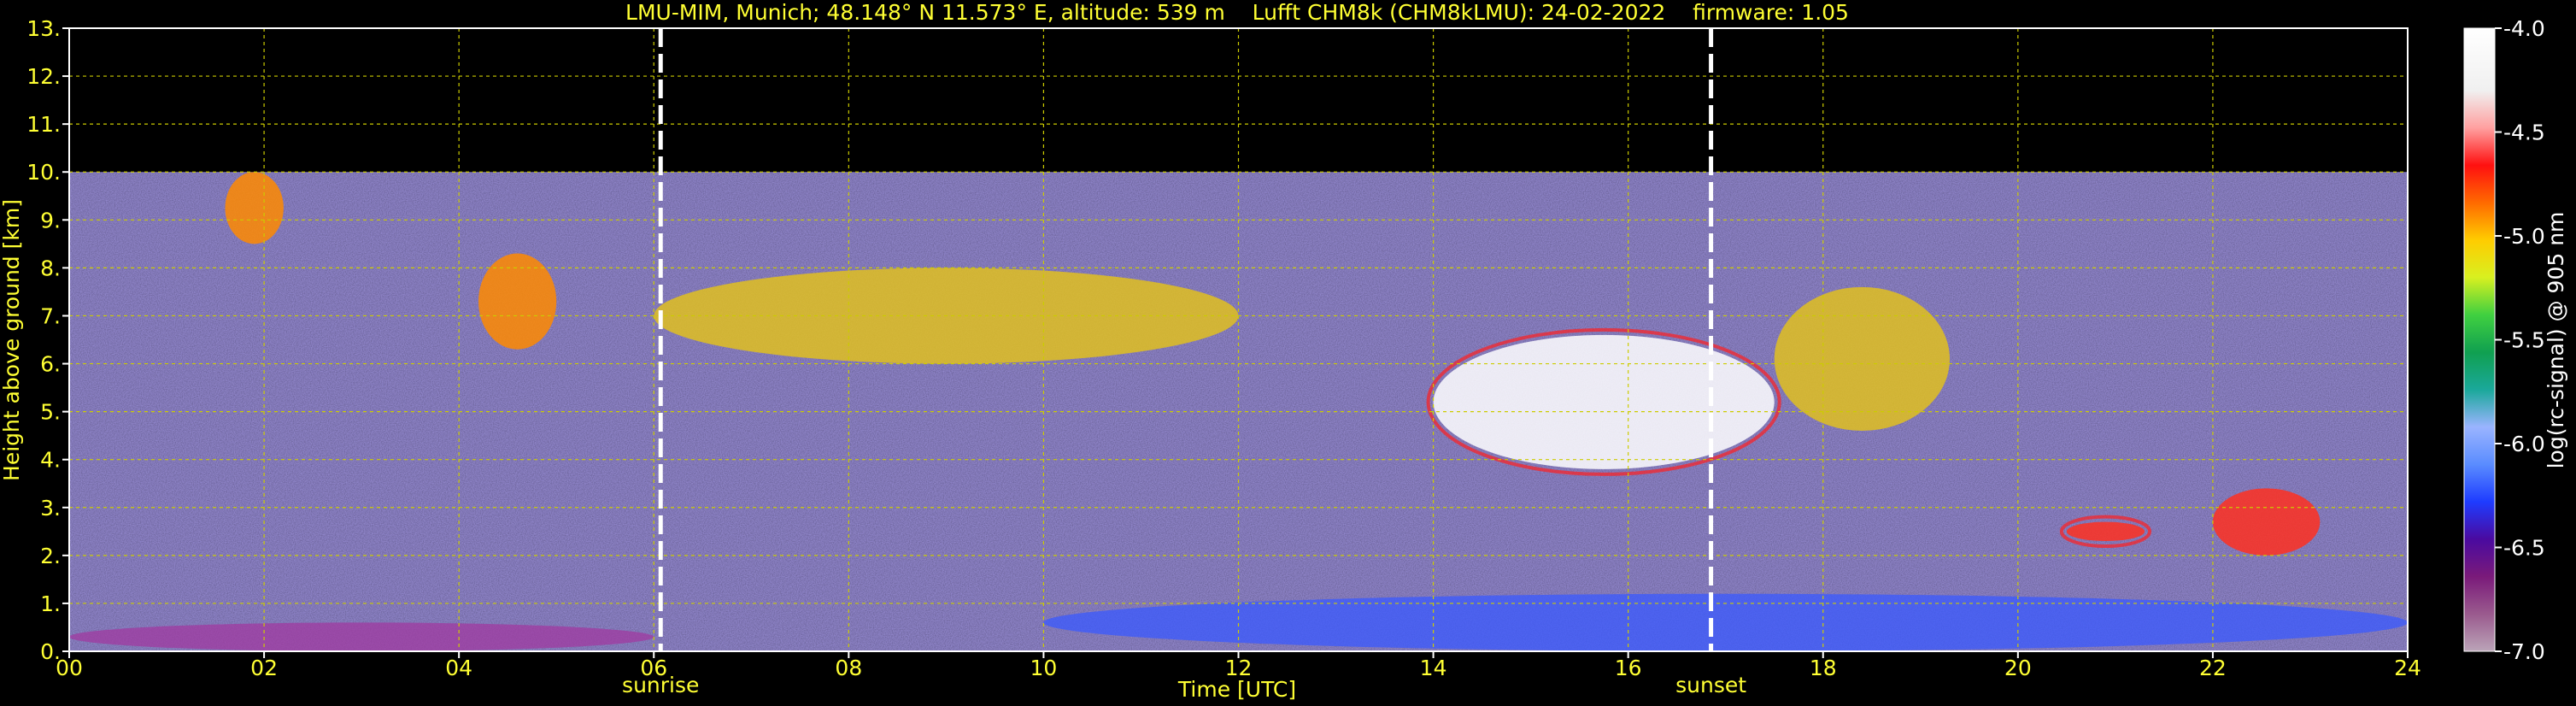 Image resolution: width=2576 pixels, height=706 pixels. I want to click on x-axis-label: Time [UTC], so click(1236, 689).